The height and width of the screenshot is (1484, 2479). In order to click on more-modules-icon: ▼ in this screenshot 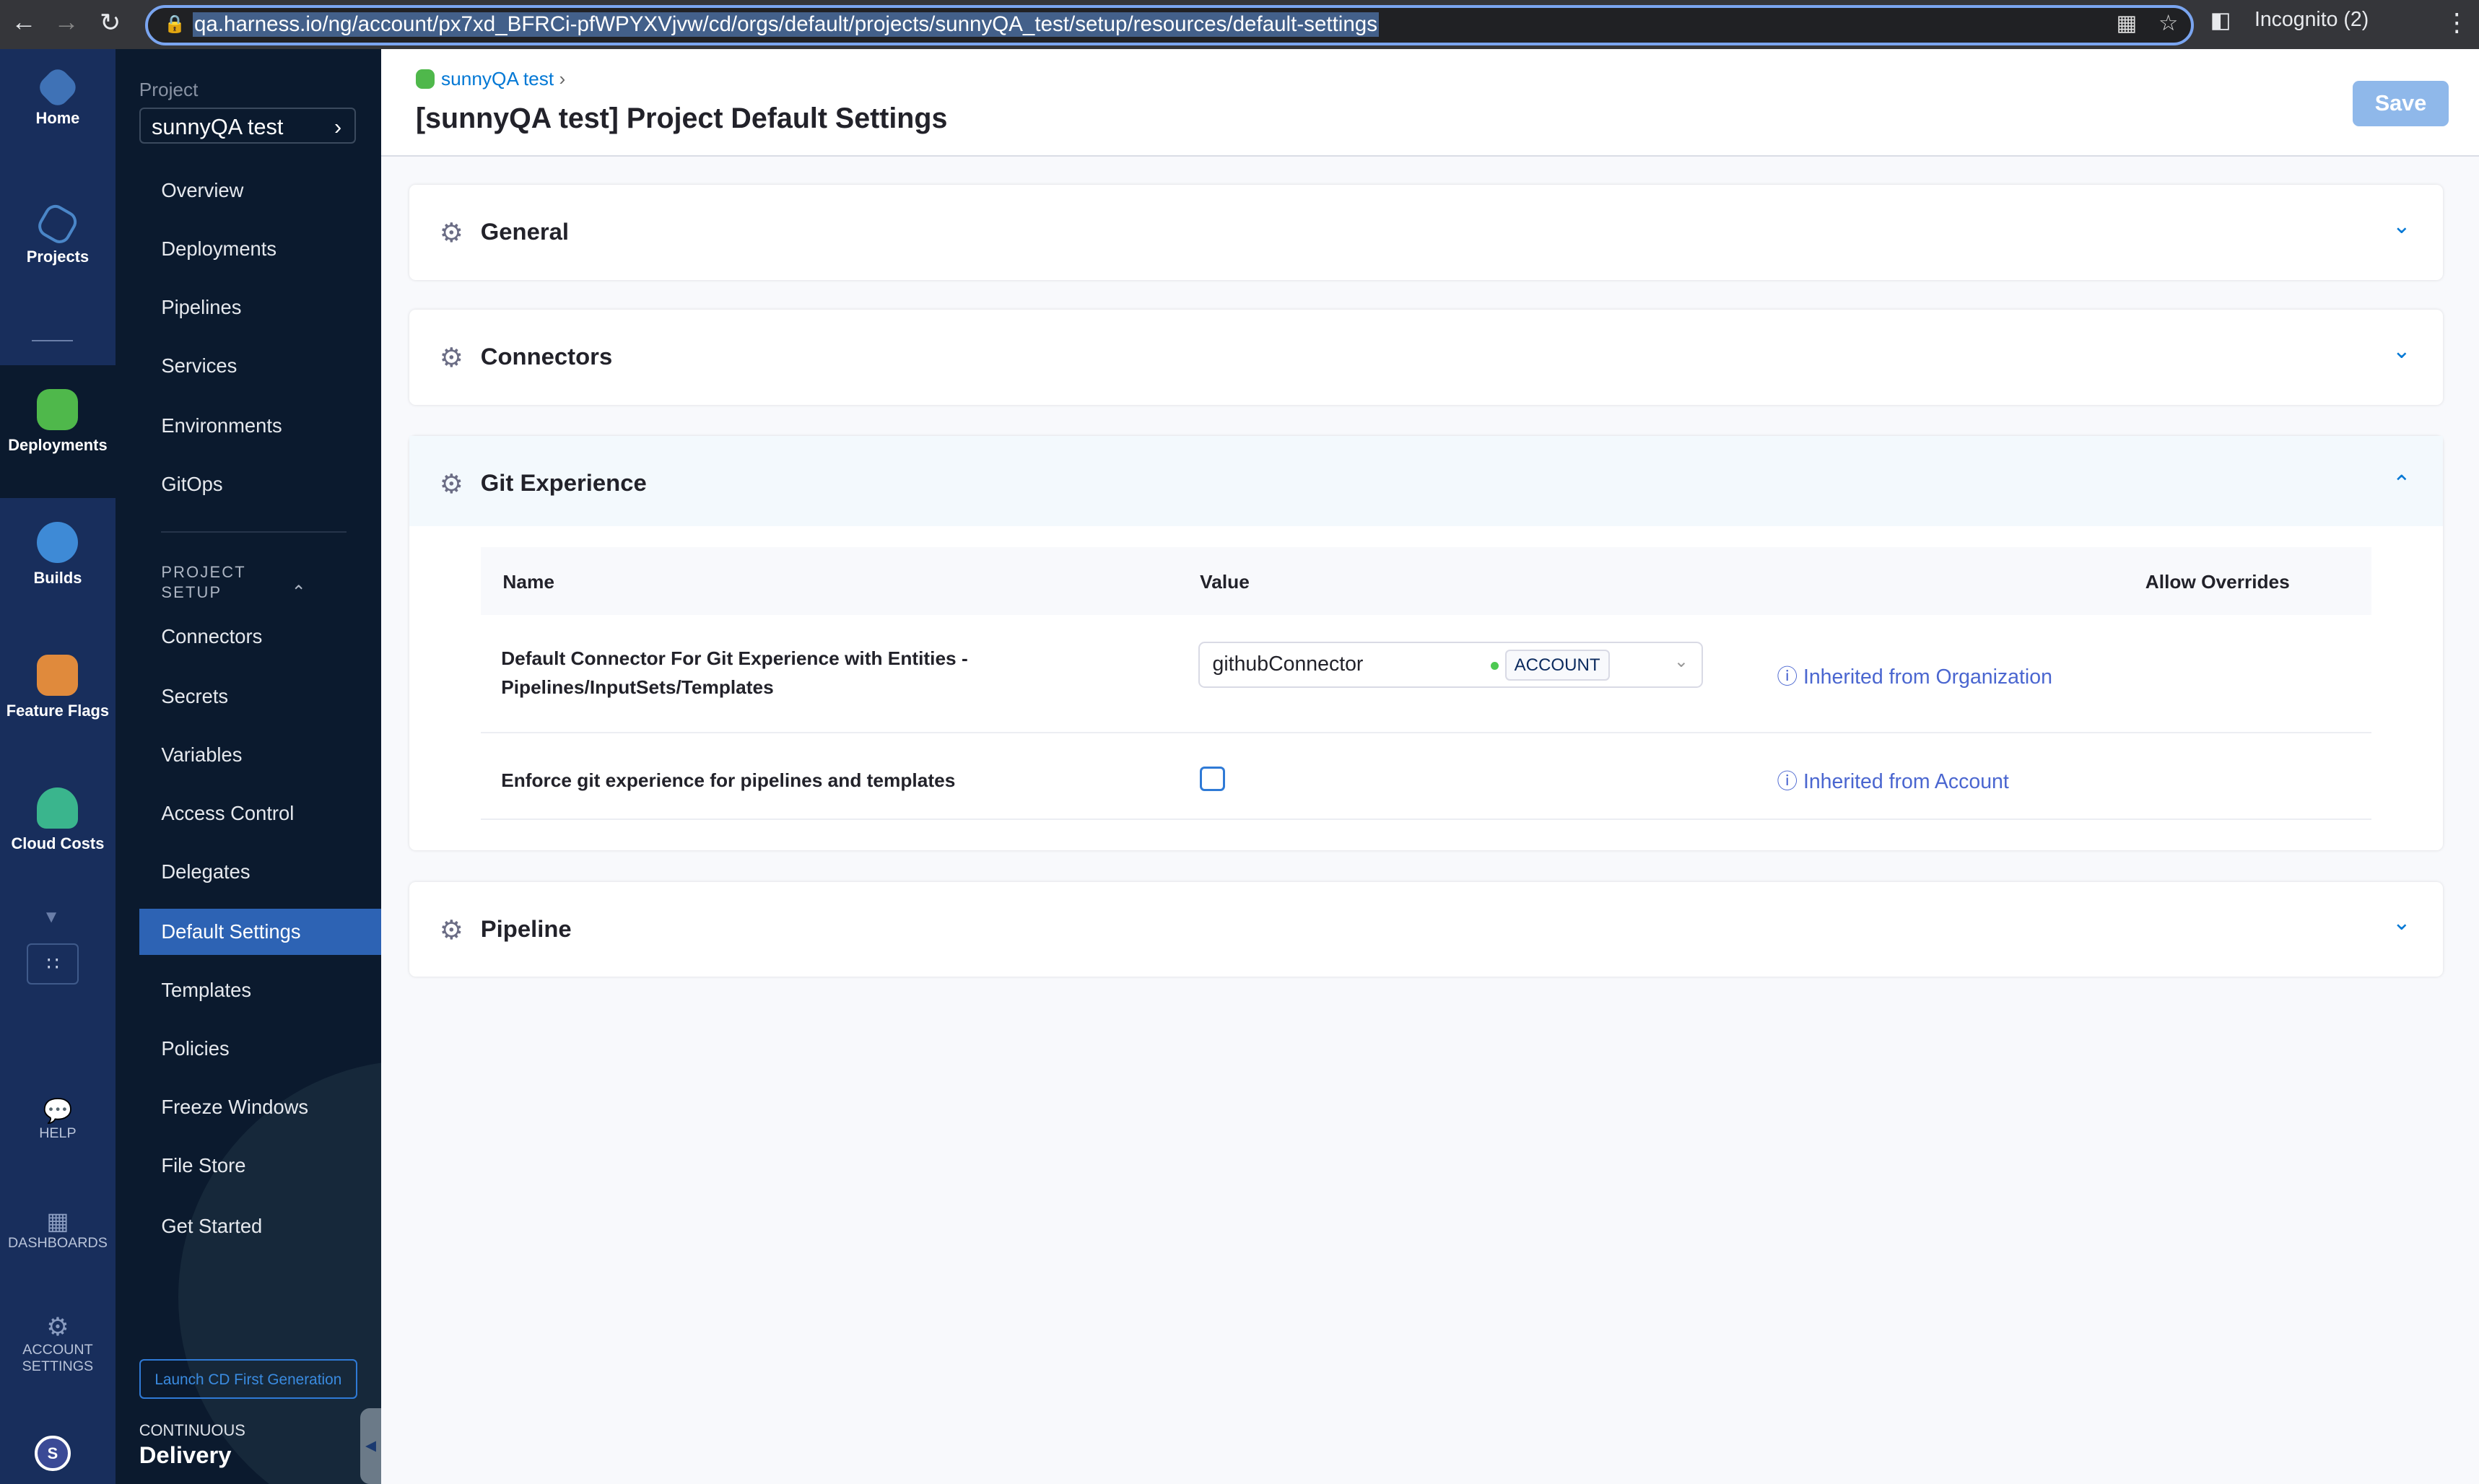, I will do `click(52, 917)`.